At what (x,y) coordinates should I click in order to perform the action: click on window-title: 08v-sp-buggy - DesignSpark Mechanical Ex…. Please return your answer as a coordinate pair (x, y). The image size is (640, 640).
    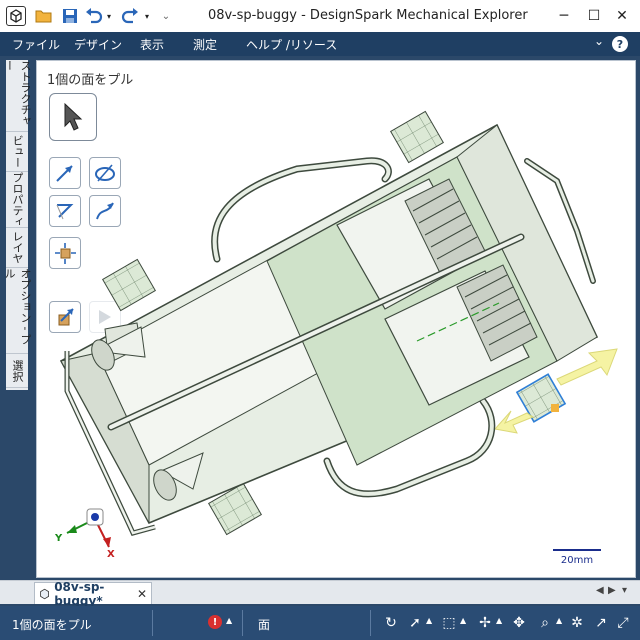
    Looking at the image, I should click on (368, 15).